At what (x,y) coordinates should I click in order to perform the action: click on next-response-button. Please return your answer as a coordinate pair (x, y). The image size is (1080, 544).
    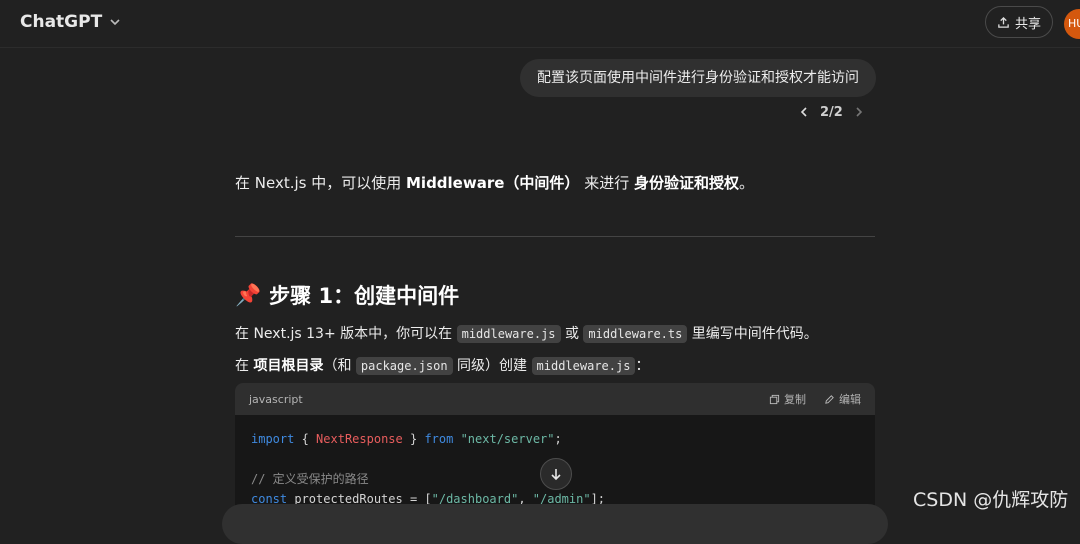
    Looking at the image, I should click on (859, 112).